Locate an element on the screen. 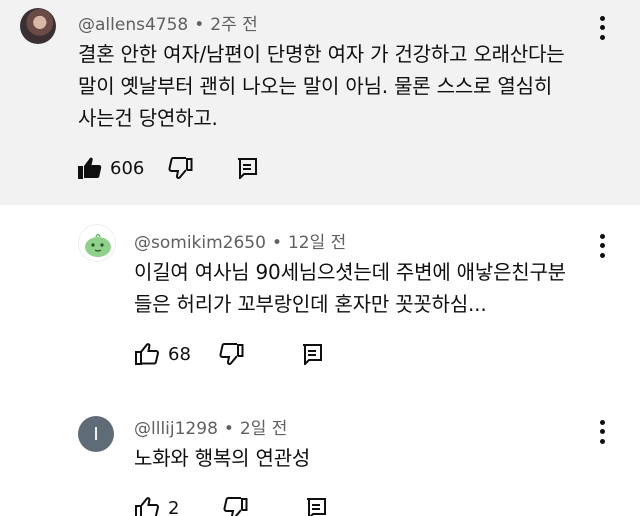  like-count: 606 is located at coordinates (127, 168).